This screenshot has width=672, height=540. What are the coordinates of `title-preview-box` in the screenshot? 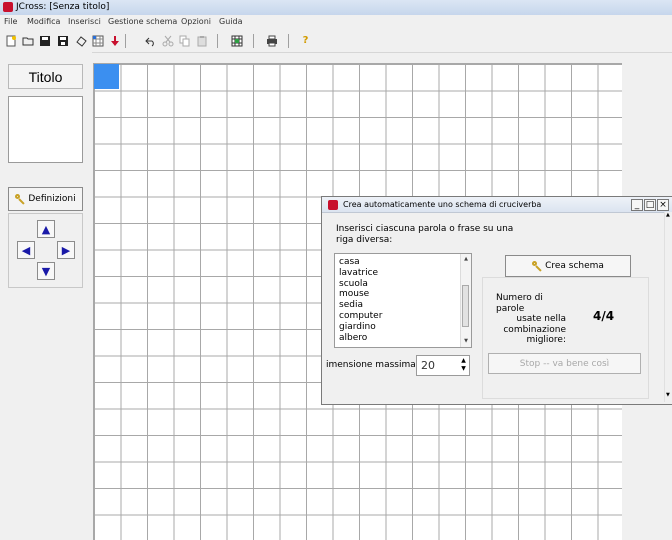 It's located at (45, 129).